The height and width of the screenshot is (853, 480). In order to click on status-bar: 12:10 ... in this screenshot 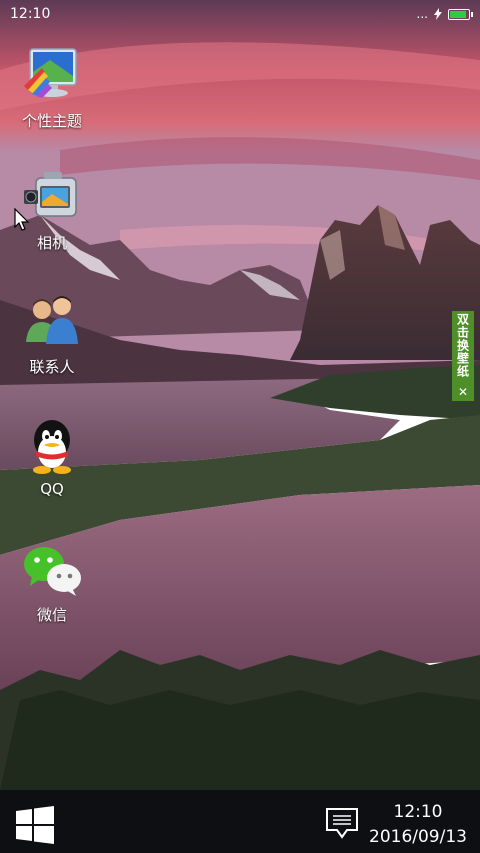, I will do `click(240, 14)`.